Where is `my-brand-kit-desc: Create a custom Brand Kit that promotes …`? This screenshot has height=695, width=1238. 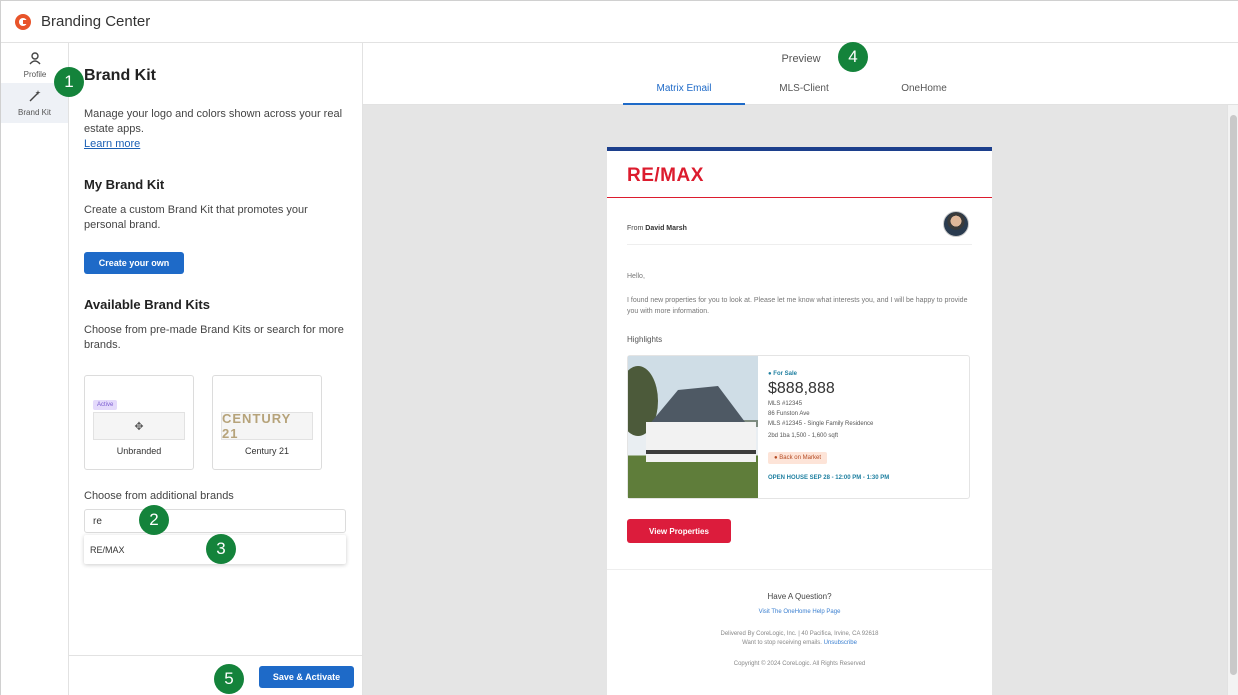
my-brand-kit-desc: Create a custom Brand Kit that promotes … is located at coordinates (196, 217).